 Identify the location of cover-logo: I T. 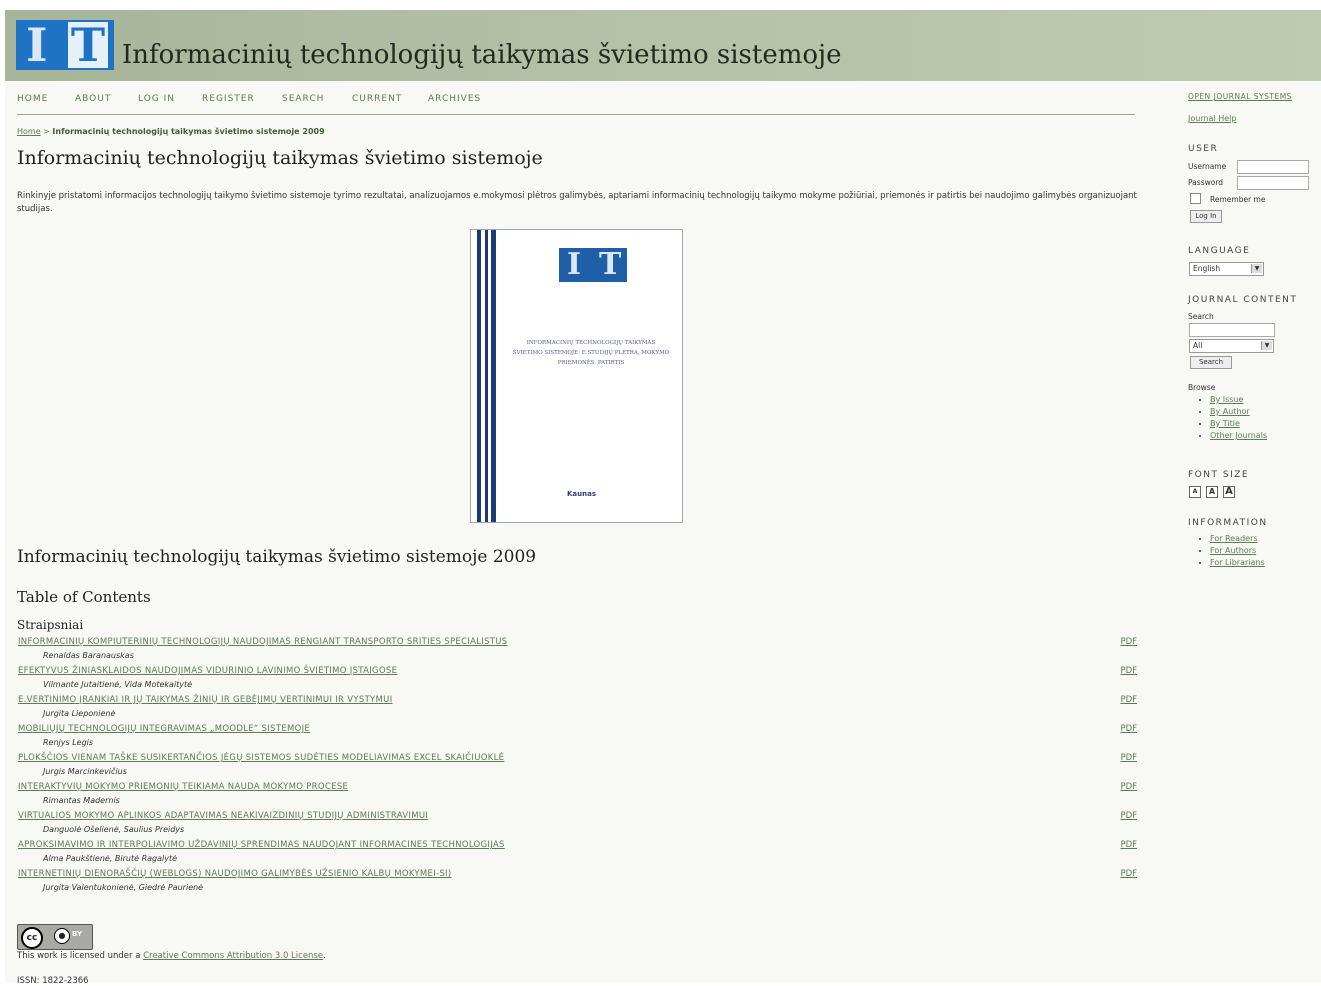
(593, 265).